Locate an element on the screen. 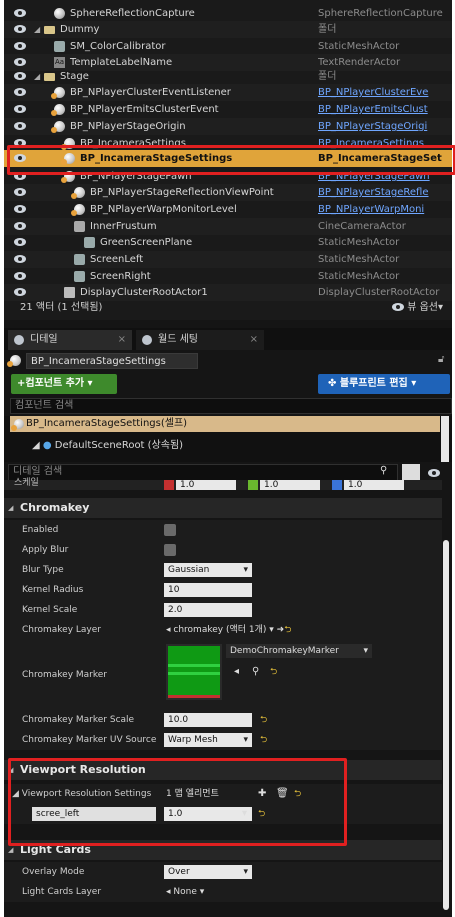  outliner-row: ScreenRight StaticMeshActor is located at coordinates (228, 276).